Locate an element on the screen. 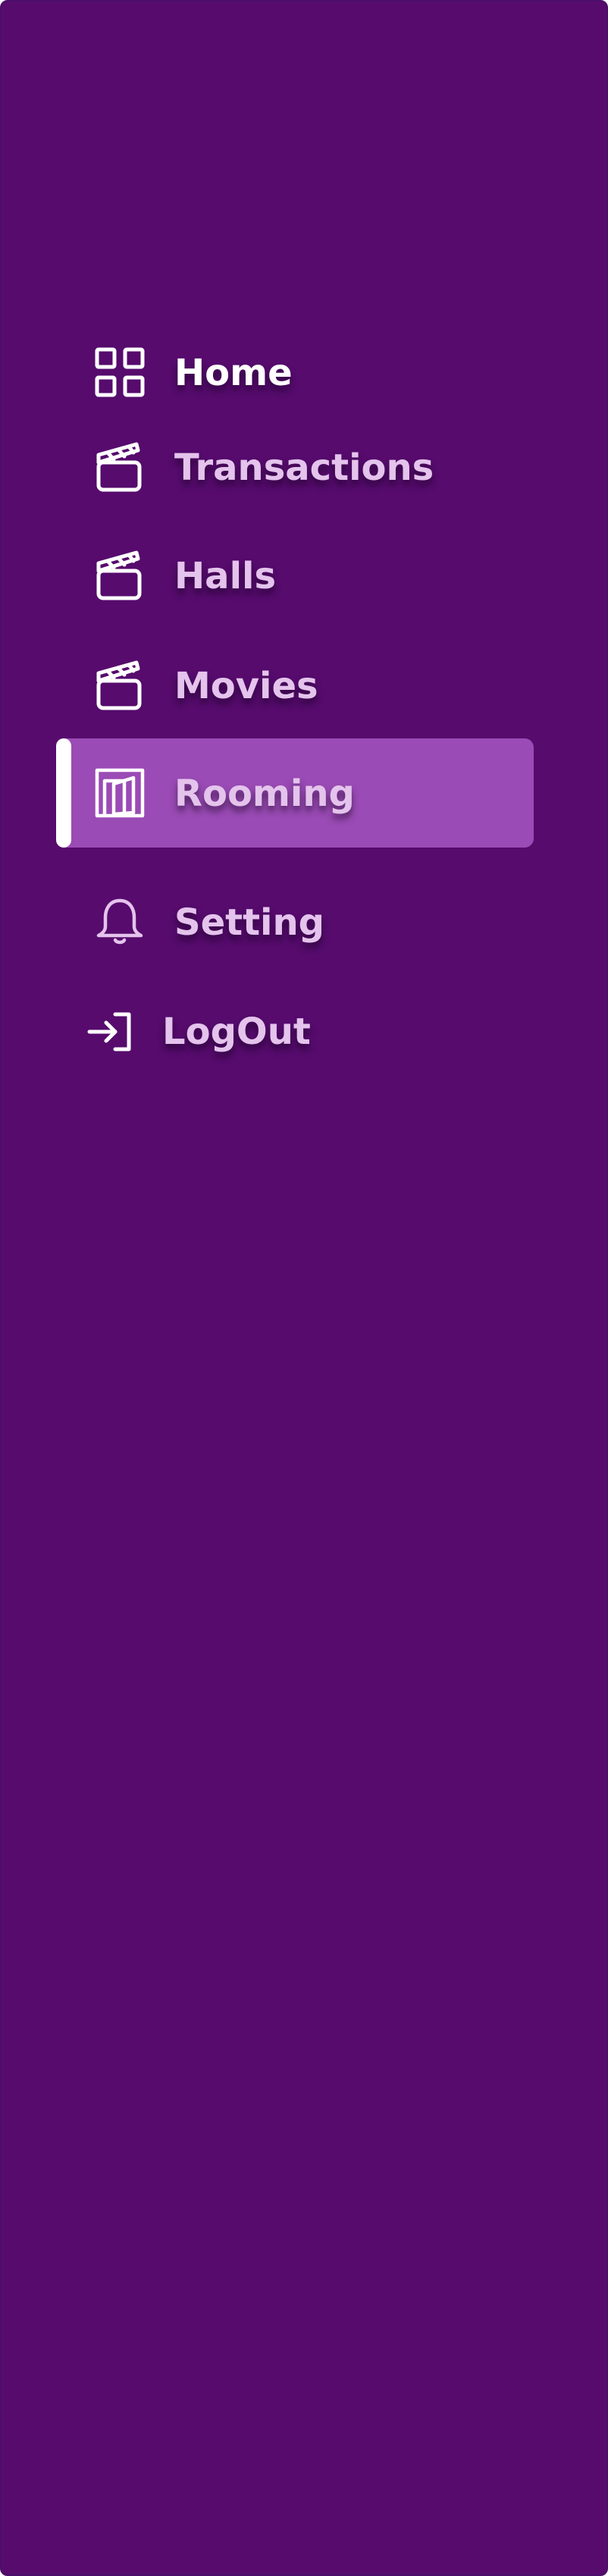 The width and height of the screenshot is (608, 2576). door-open-icon is located at coordinates (120, 793).